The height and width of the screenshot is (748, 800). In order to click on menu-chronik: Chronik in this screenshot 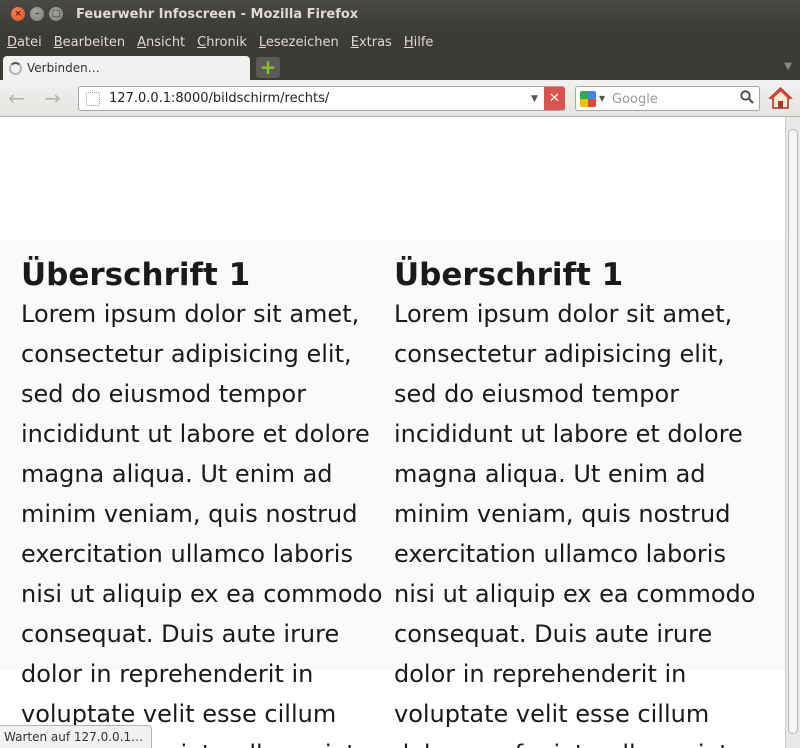, I will do `click(222, 42)`.